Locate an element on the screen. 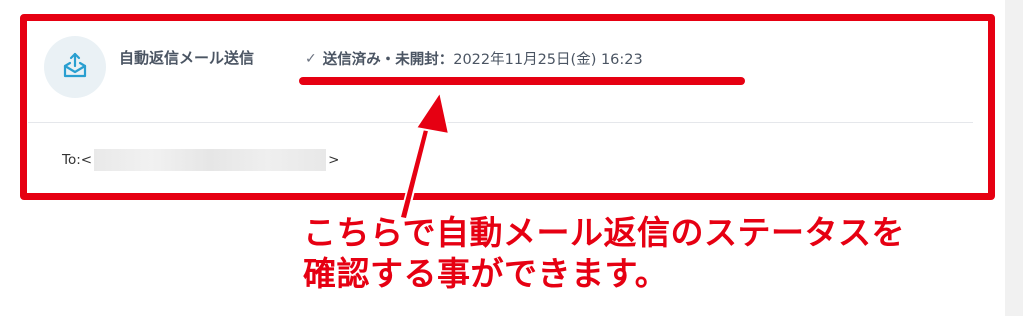  scrollbar-track is located at coordinates (1014, 158).